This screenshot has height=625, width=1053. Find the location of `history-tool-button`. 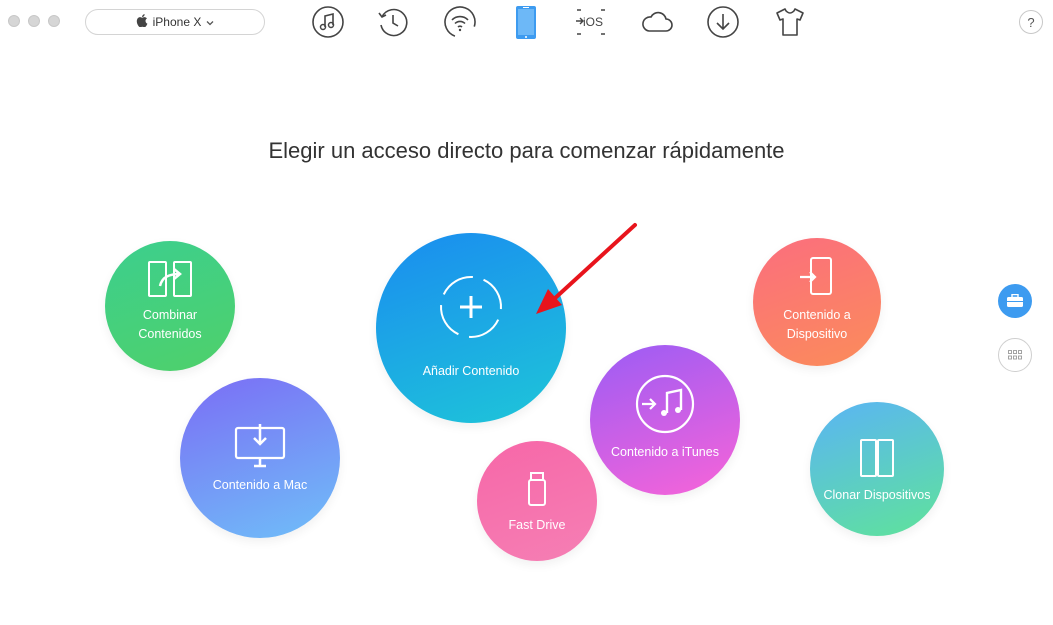

history-tool-button is located at coordinates (393, 22).